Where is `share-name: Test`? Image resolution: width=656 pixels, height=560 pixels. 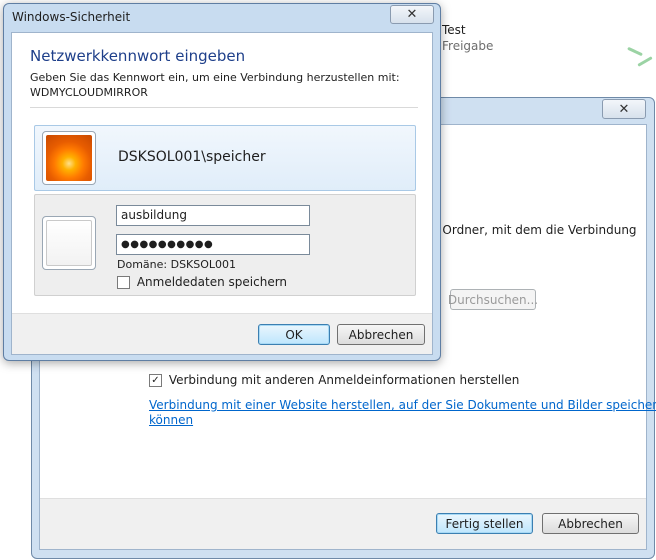 share-name: Test is located at coordinates (454, 30).